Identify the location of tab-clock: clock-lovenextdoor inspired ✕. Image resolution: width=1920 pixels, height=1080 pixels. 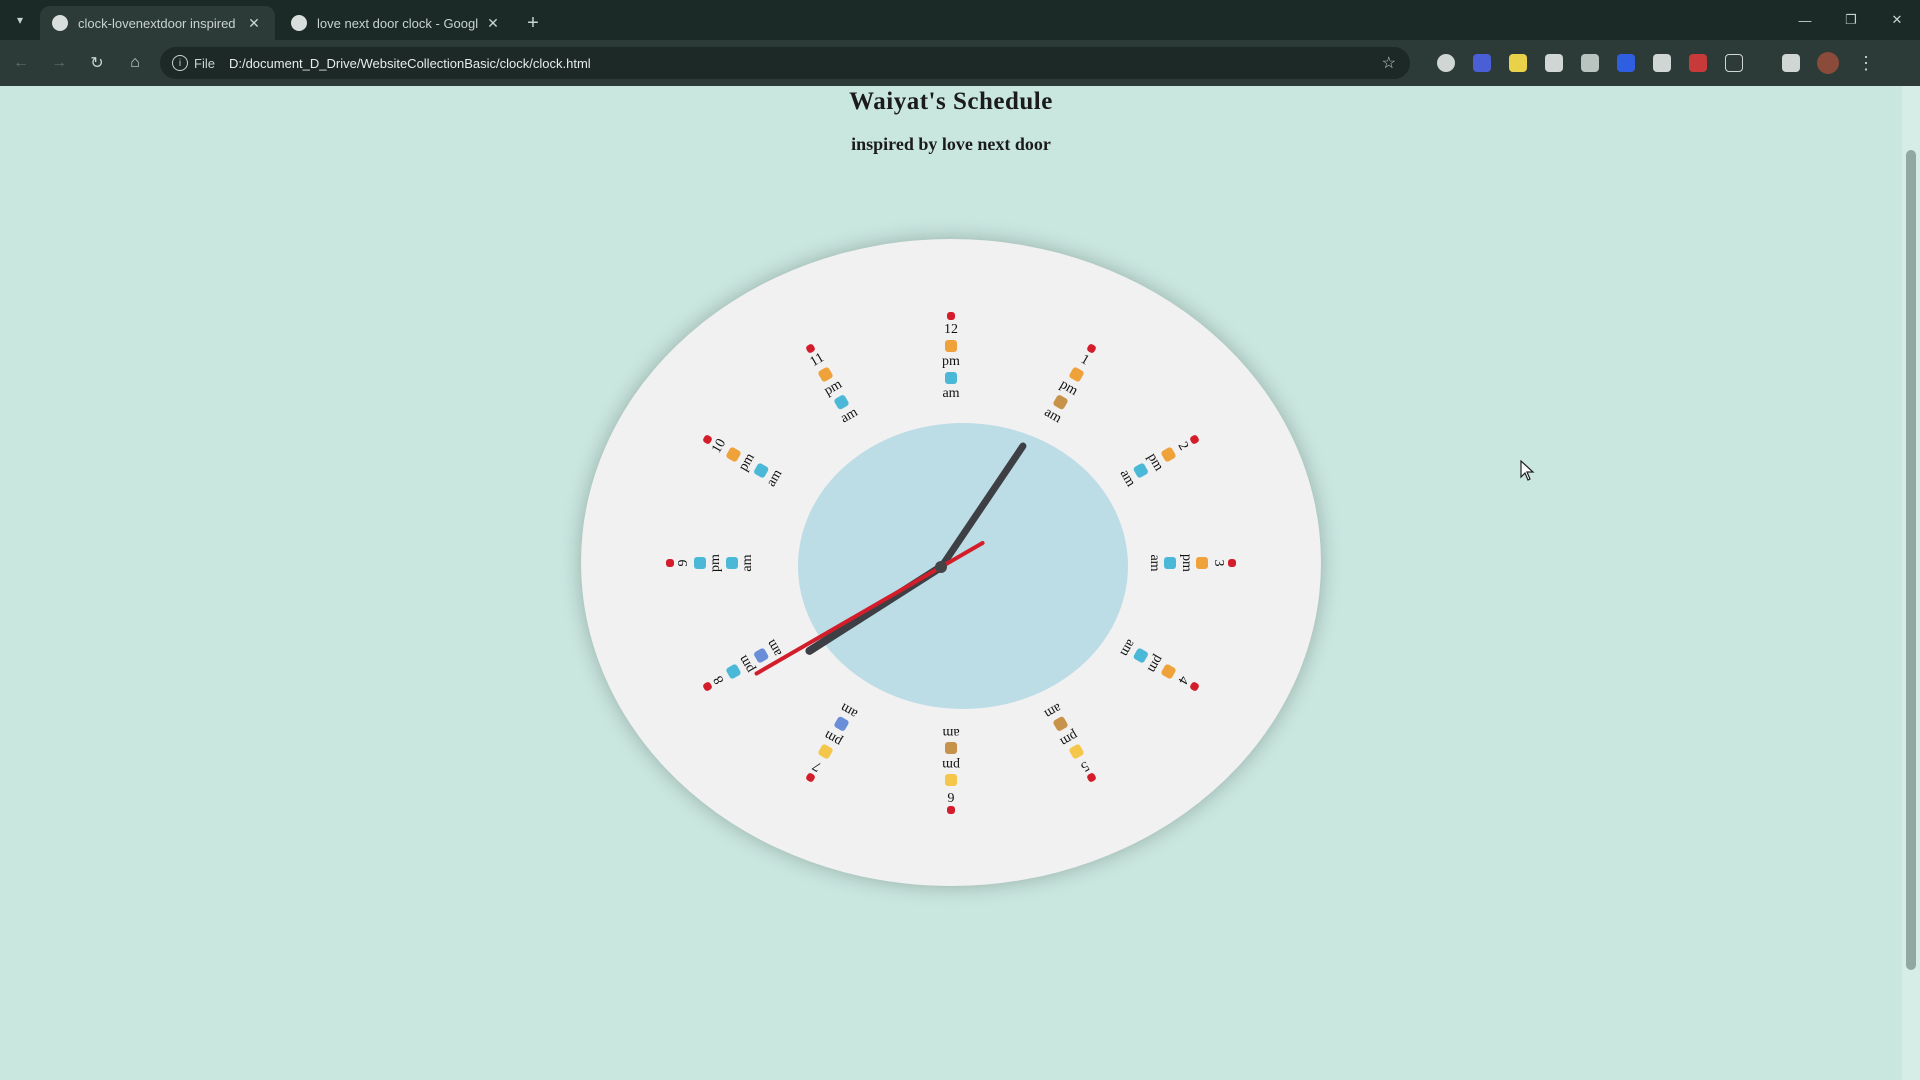
(157, 23).